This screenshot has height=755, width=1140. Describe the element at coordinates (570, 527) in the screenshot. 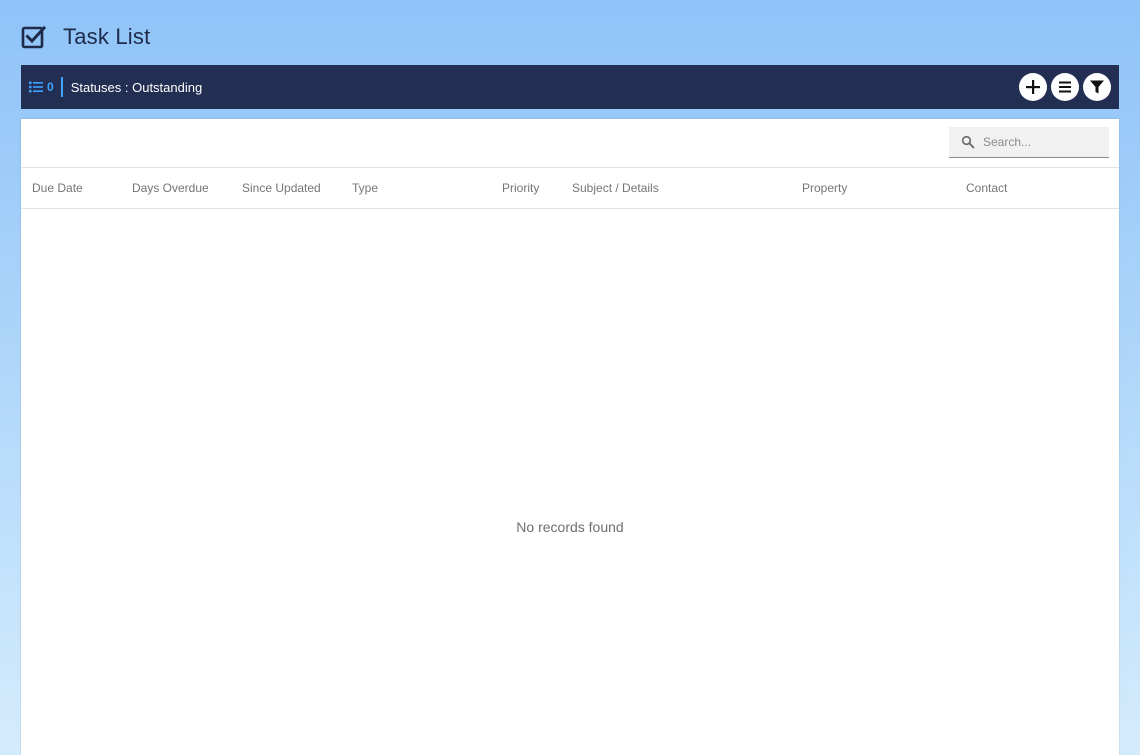

I see `empty-state-message: No records found` at that location.